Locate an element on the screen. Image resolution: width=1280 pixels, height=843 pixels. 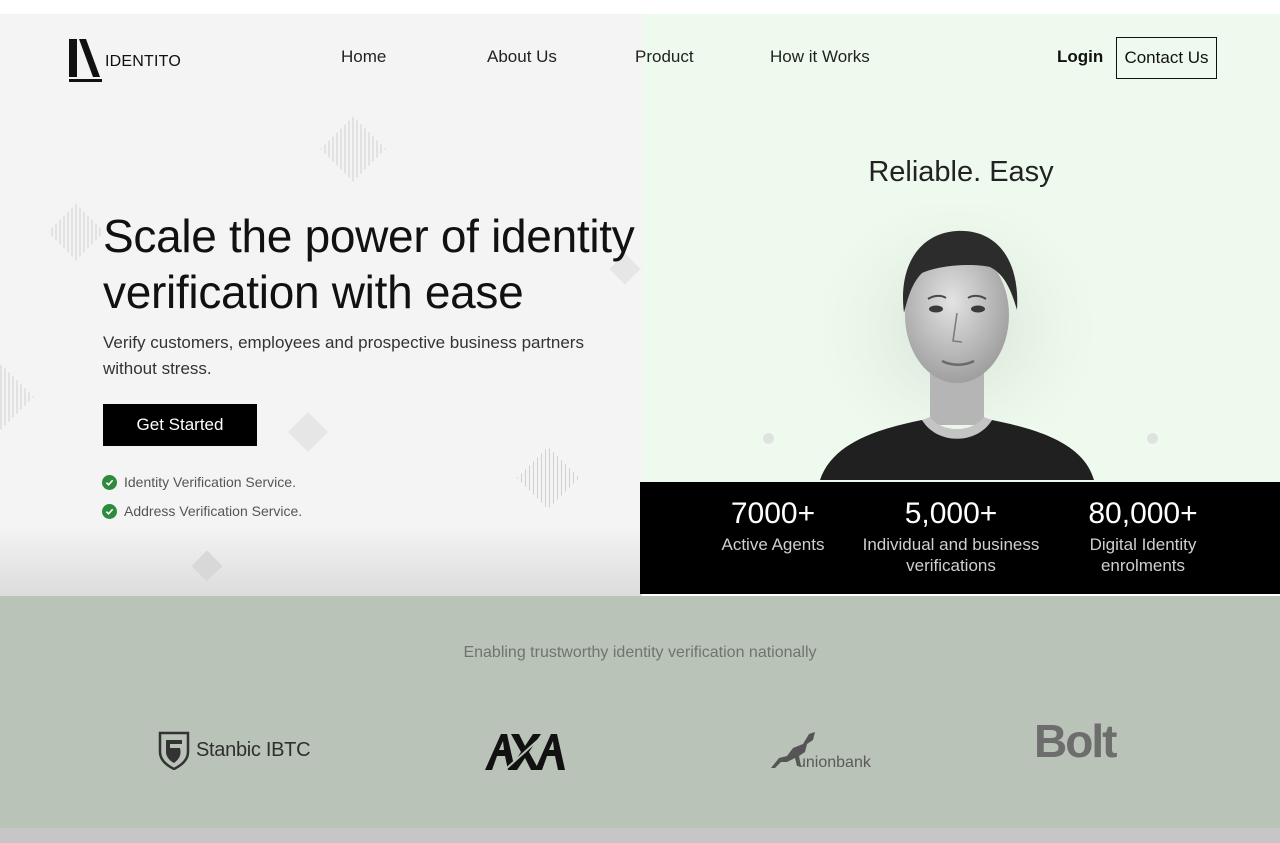
partner-name: unionbank is located at coordinates (834, 762).